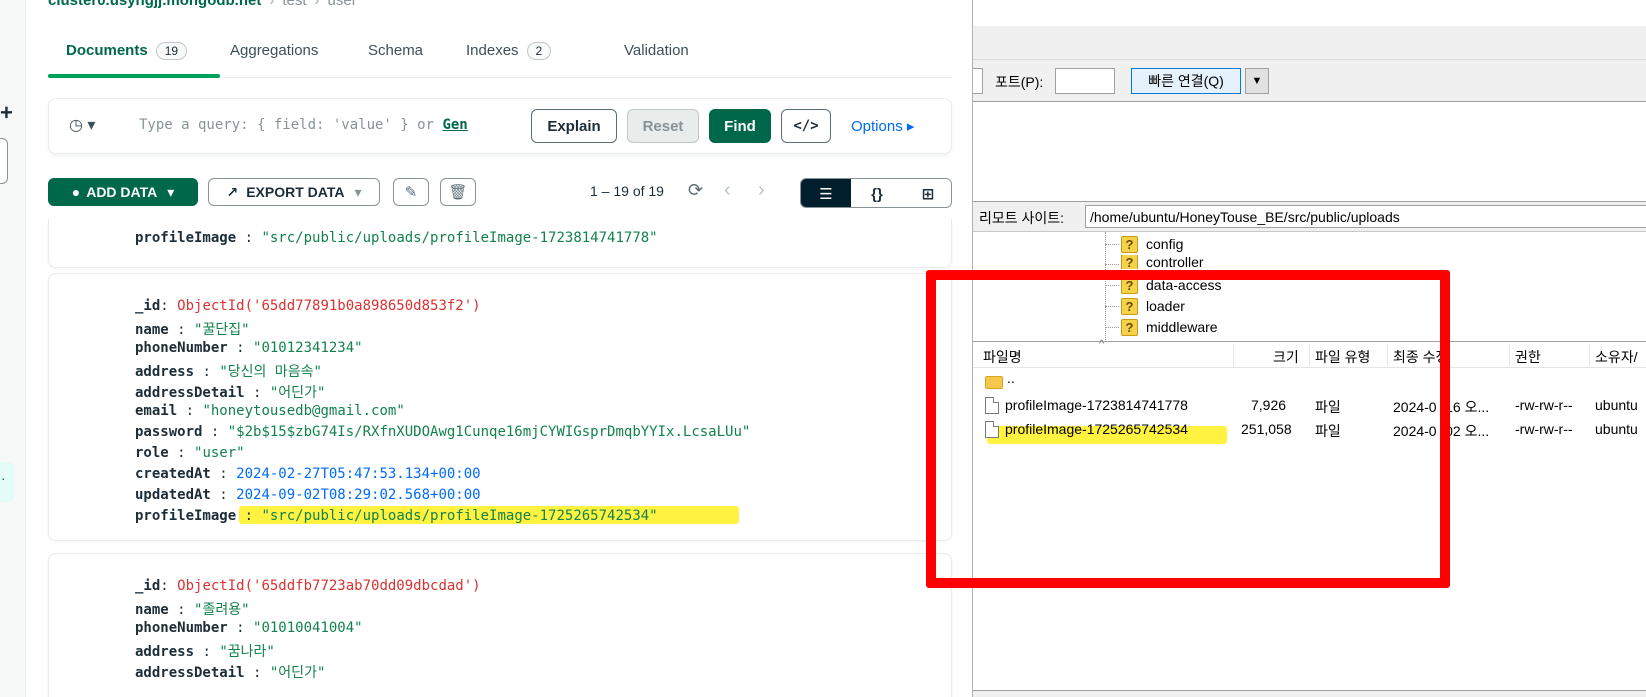 This screenshot has width=1646, height=697. What do you see at coordinates (1528, 357) in the screenshot?
I see `col-permissions: 권한` at bounding box center [1528, 357].